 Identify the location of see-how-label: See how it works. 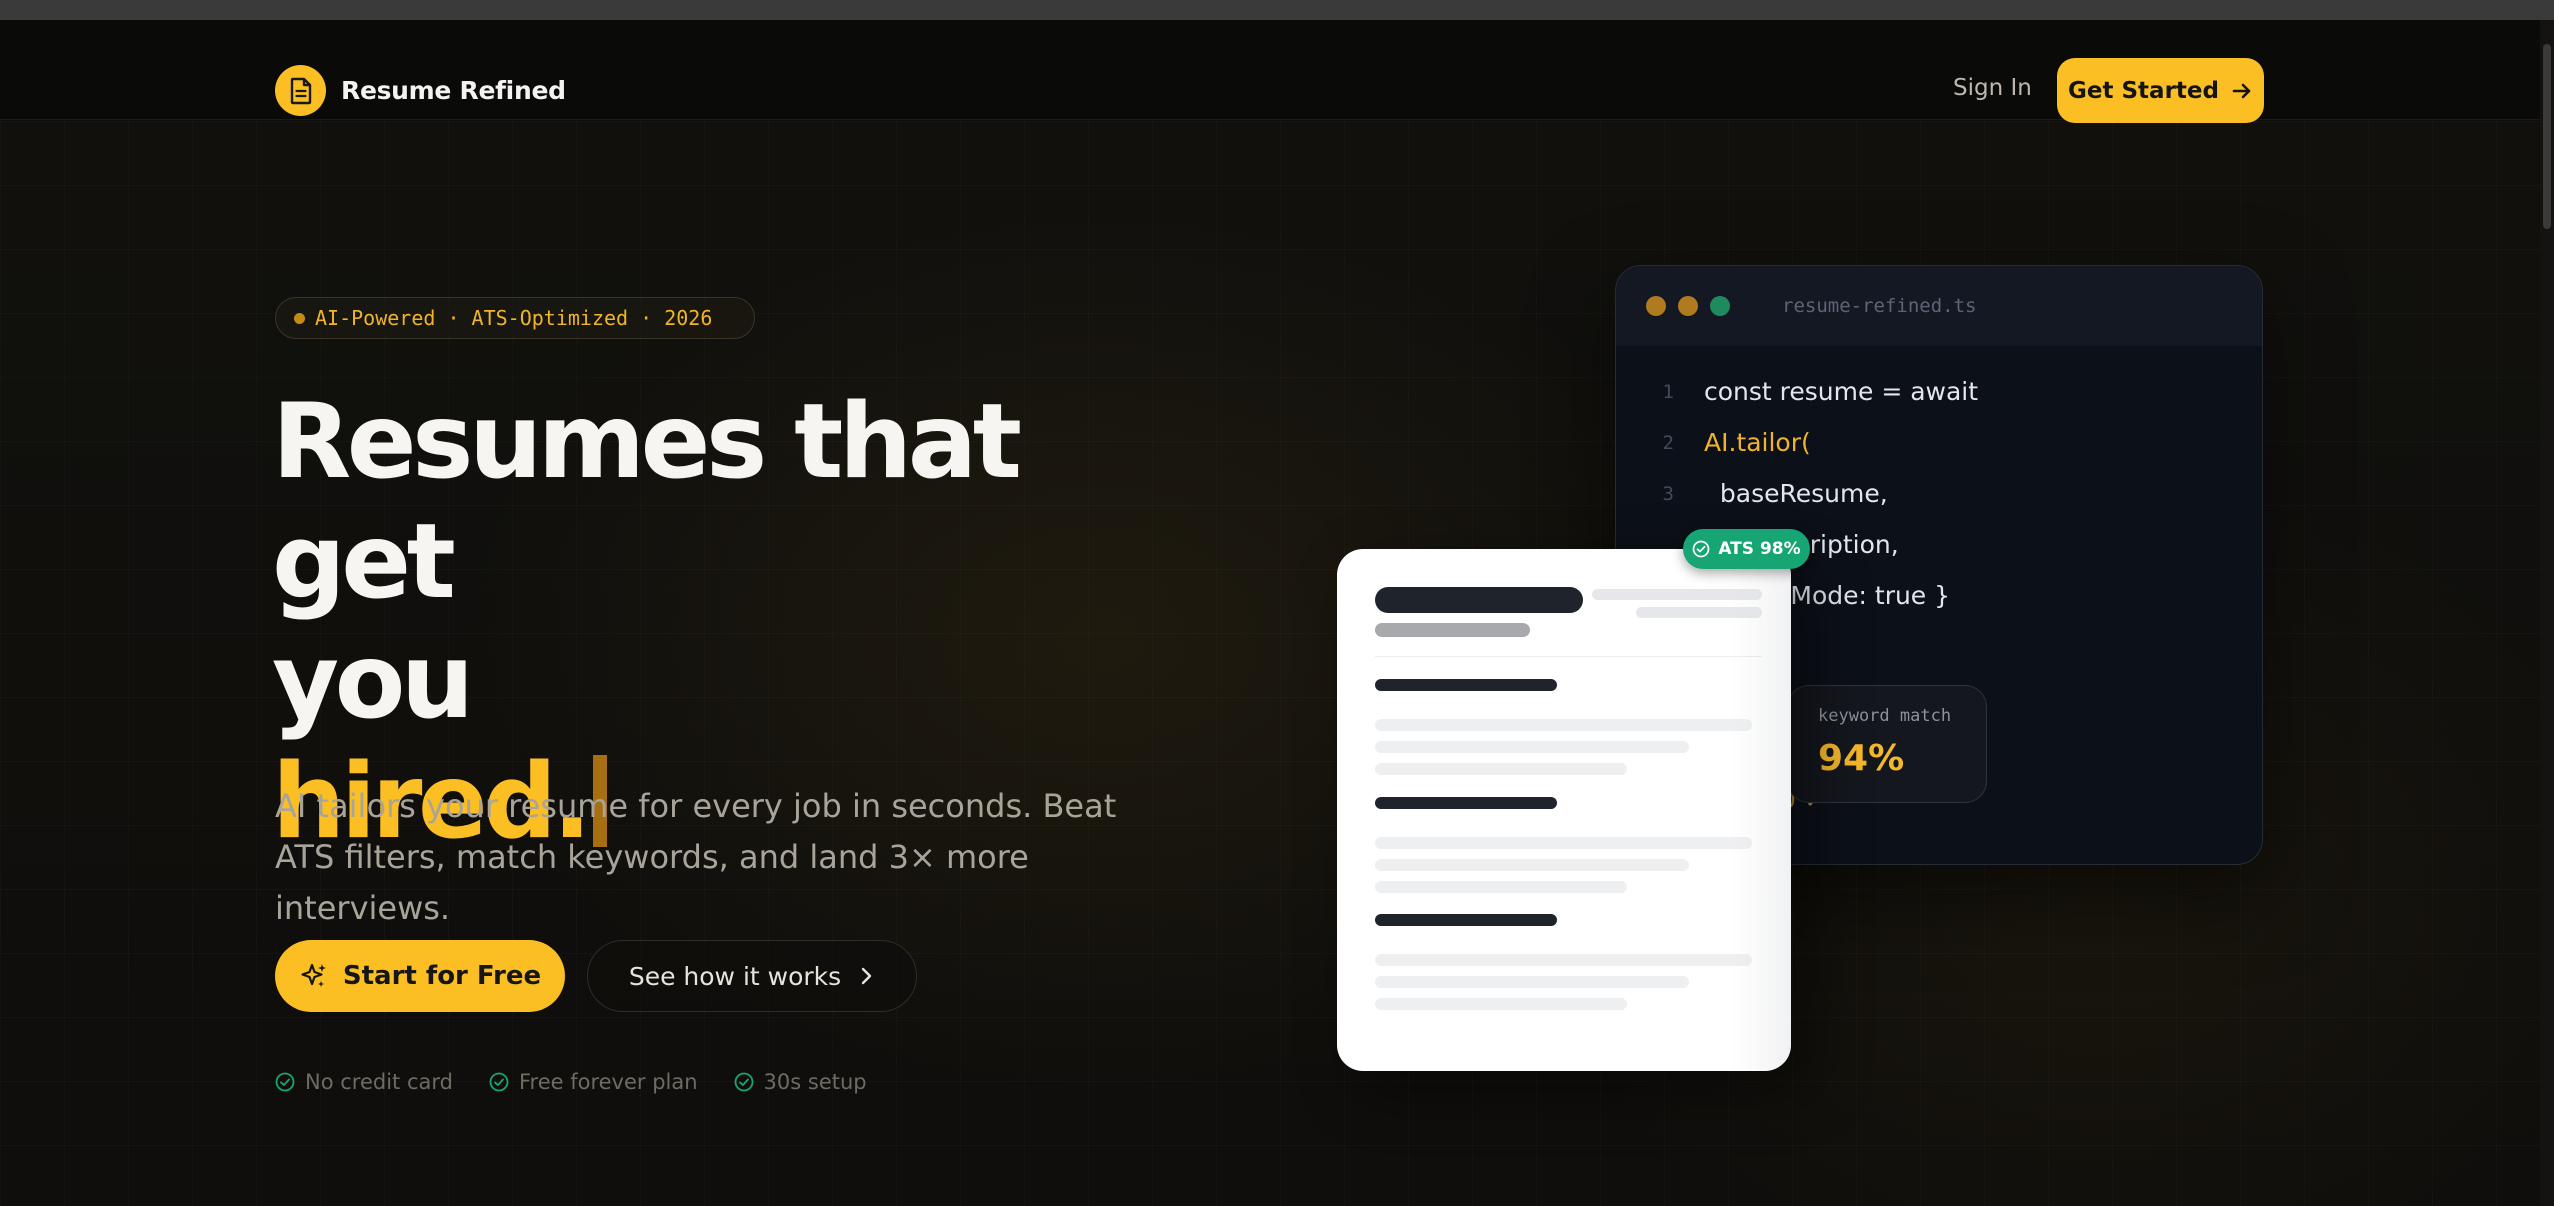
(735, 976).